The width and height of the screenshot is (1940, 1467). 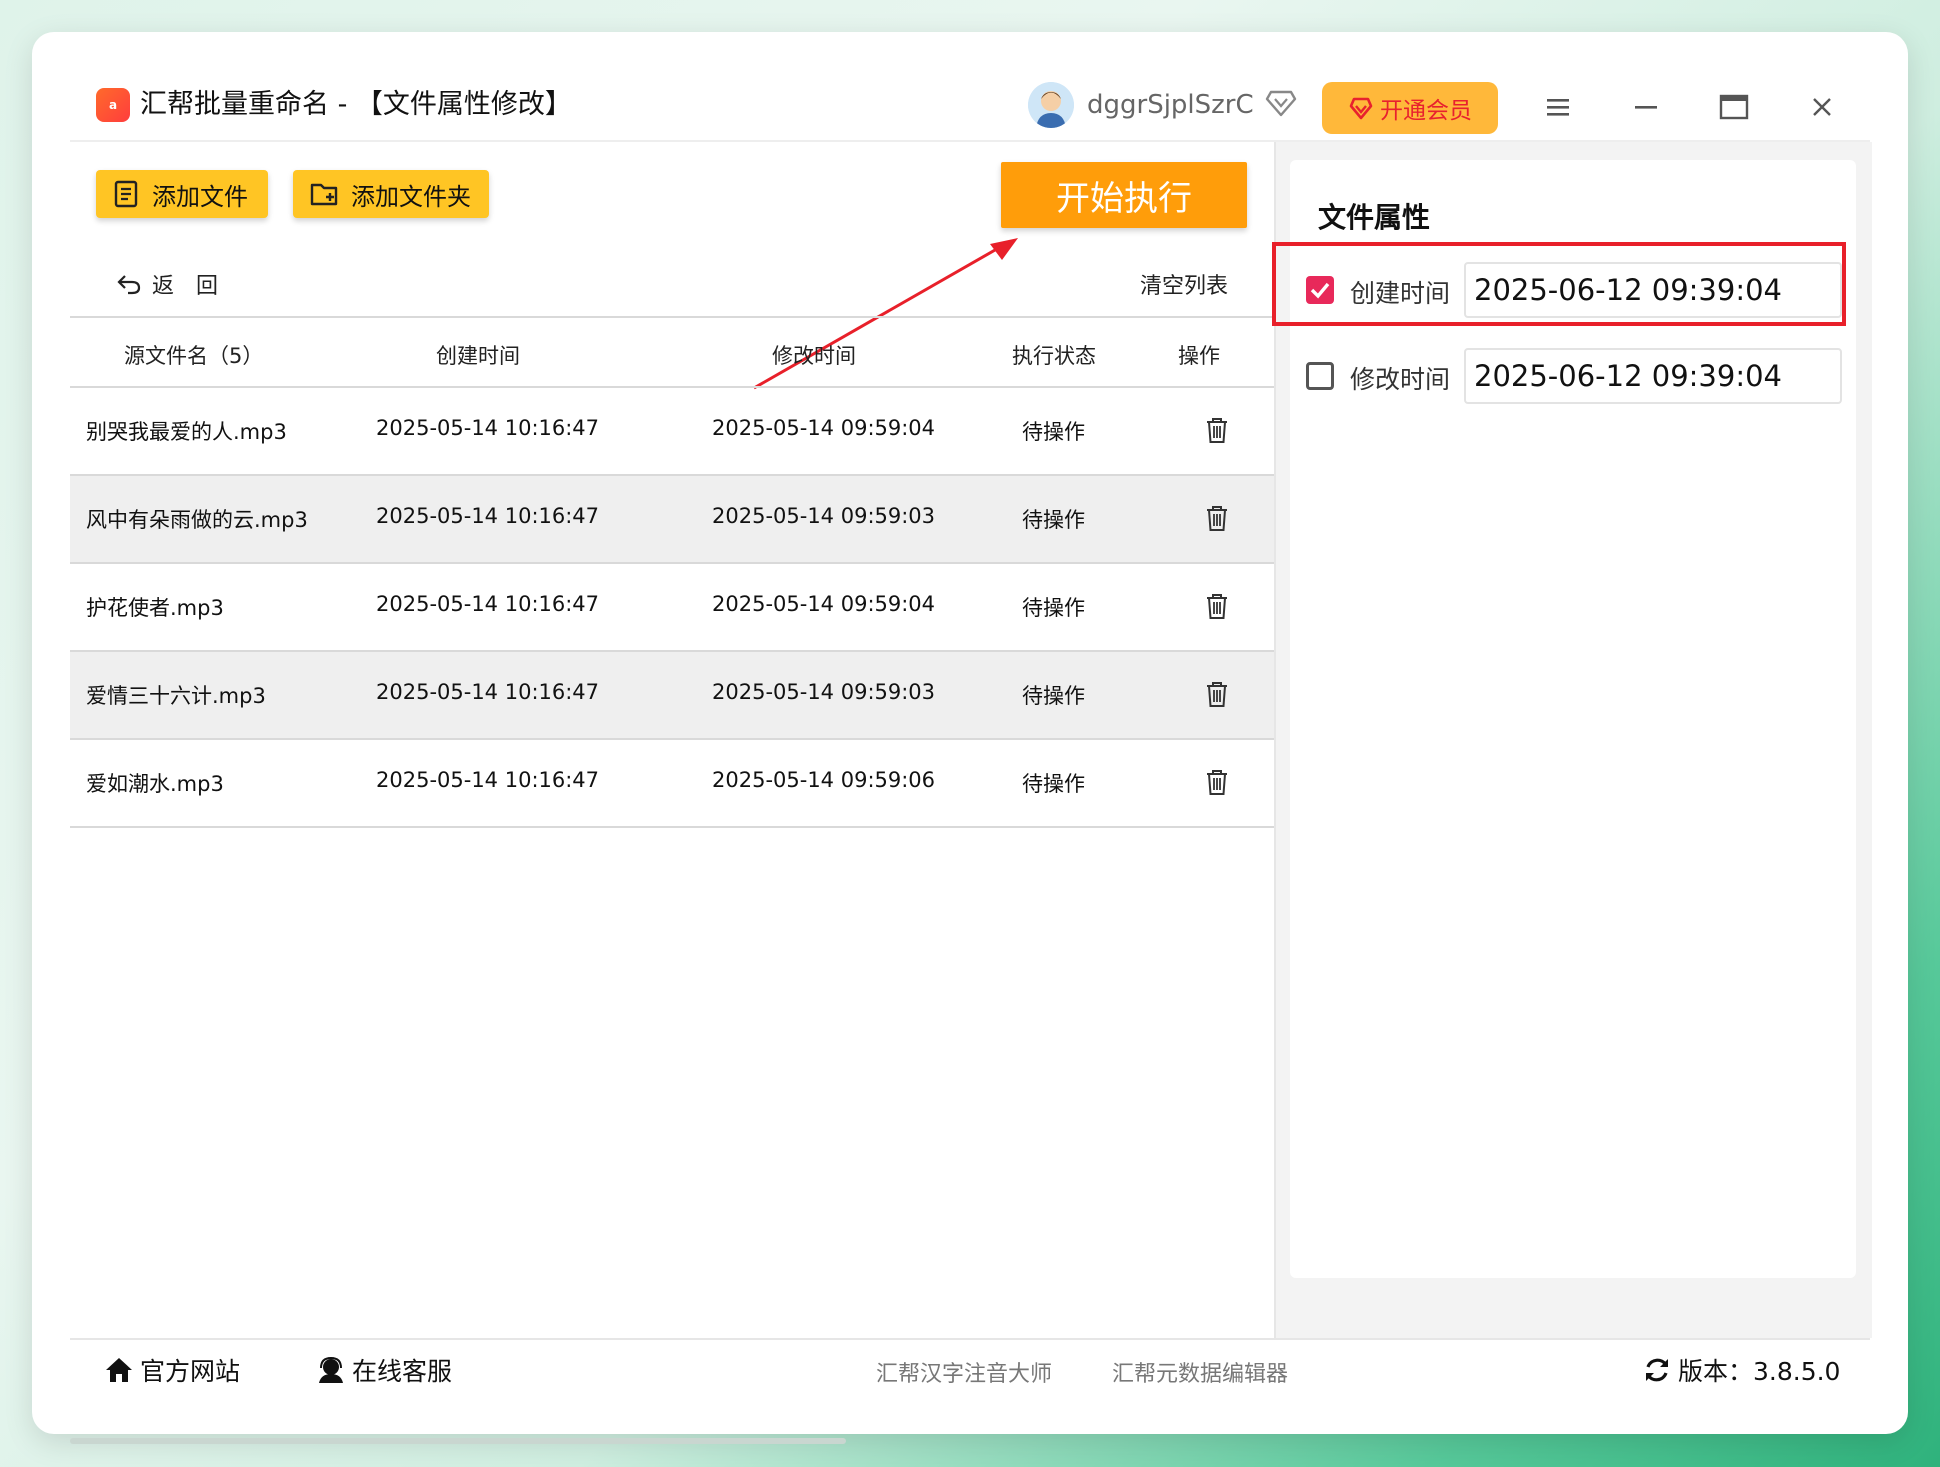 I want to click on file-name-cell: 风中有朵雨做的云.mp3, so click(x=197, y=520).